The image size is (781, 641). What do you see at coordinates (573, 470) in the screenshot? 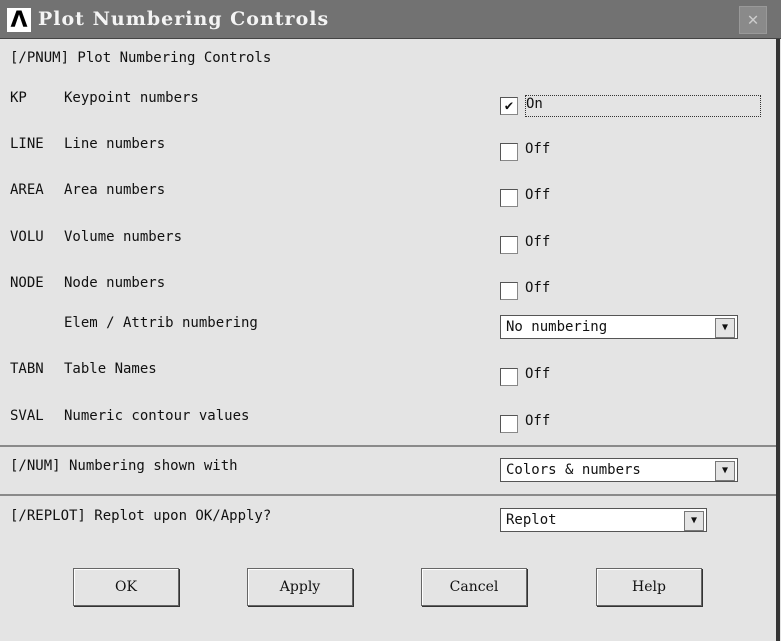
I see `num-value: Colors & numbers` at bounding box center [573, 470].